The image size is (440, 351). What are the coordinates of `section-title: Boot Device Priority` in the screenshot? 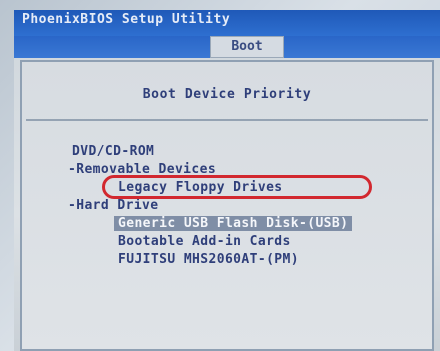 It's located at (227, 94).